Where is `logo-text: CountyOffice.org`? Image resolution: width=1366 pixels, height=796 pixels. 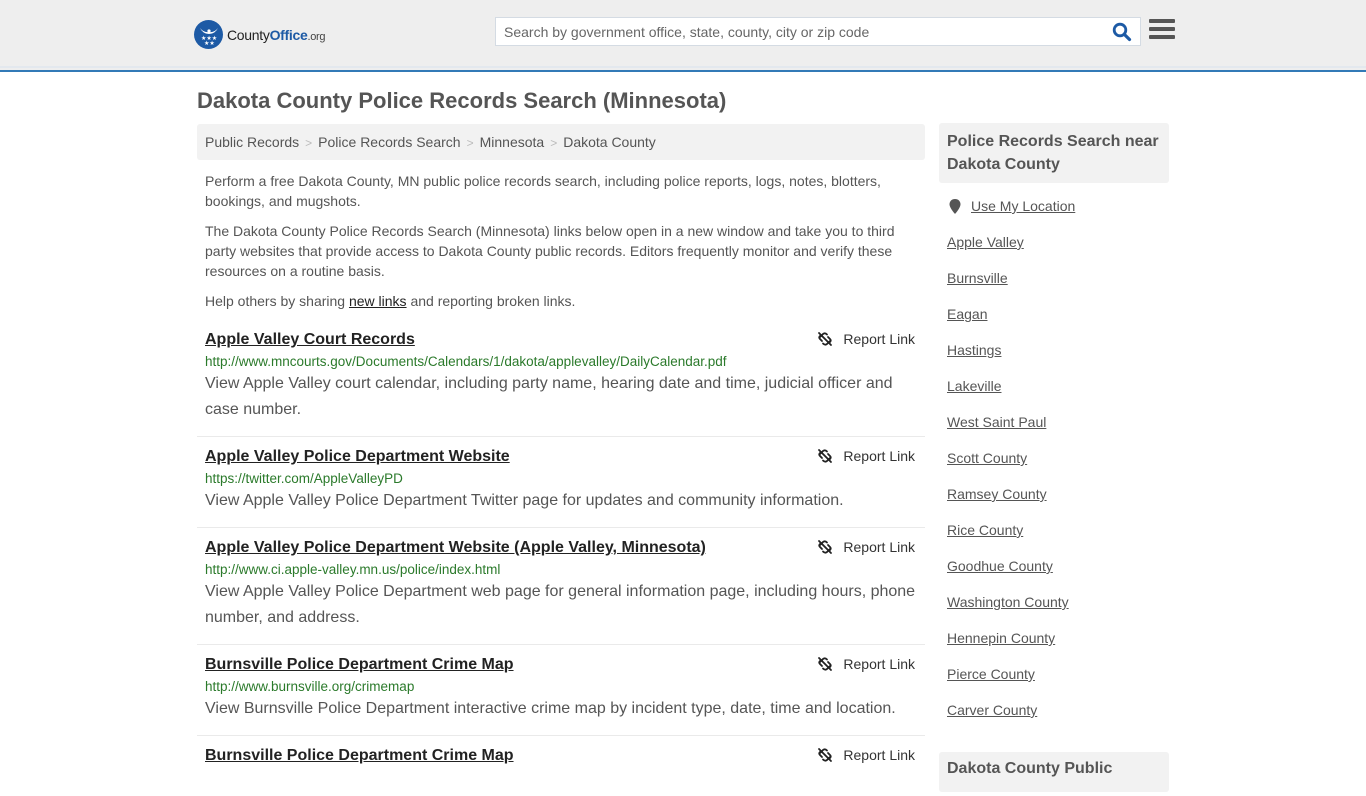
logo-text: CountyOffice.org is located at coordinates (276, 34).